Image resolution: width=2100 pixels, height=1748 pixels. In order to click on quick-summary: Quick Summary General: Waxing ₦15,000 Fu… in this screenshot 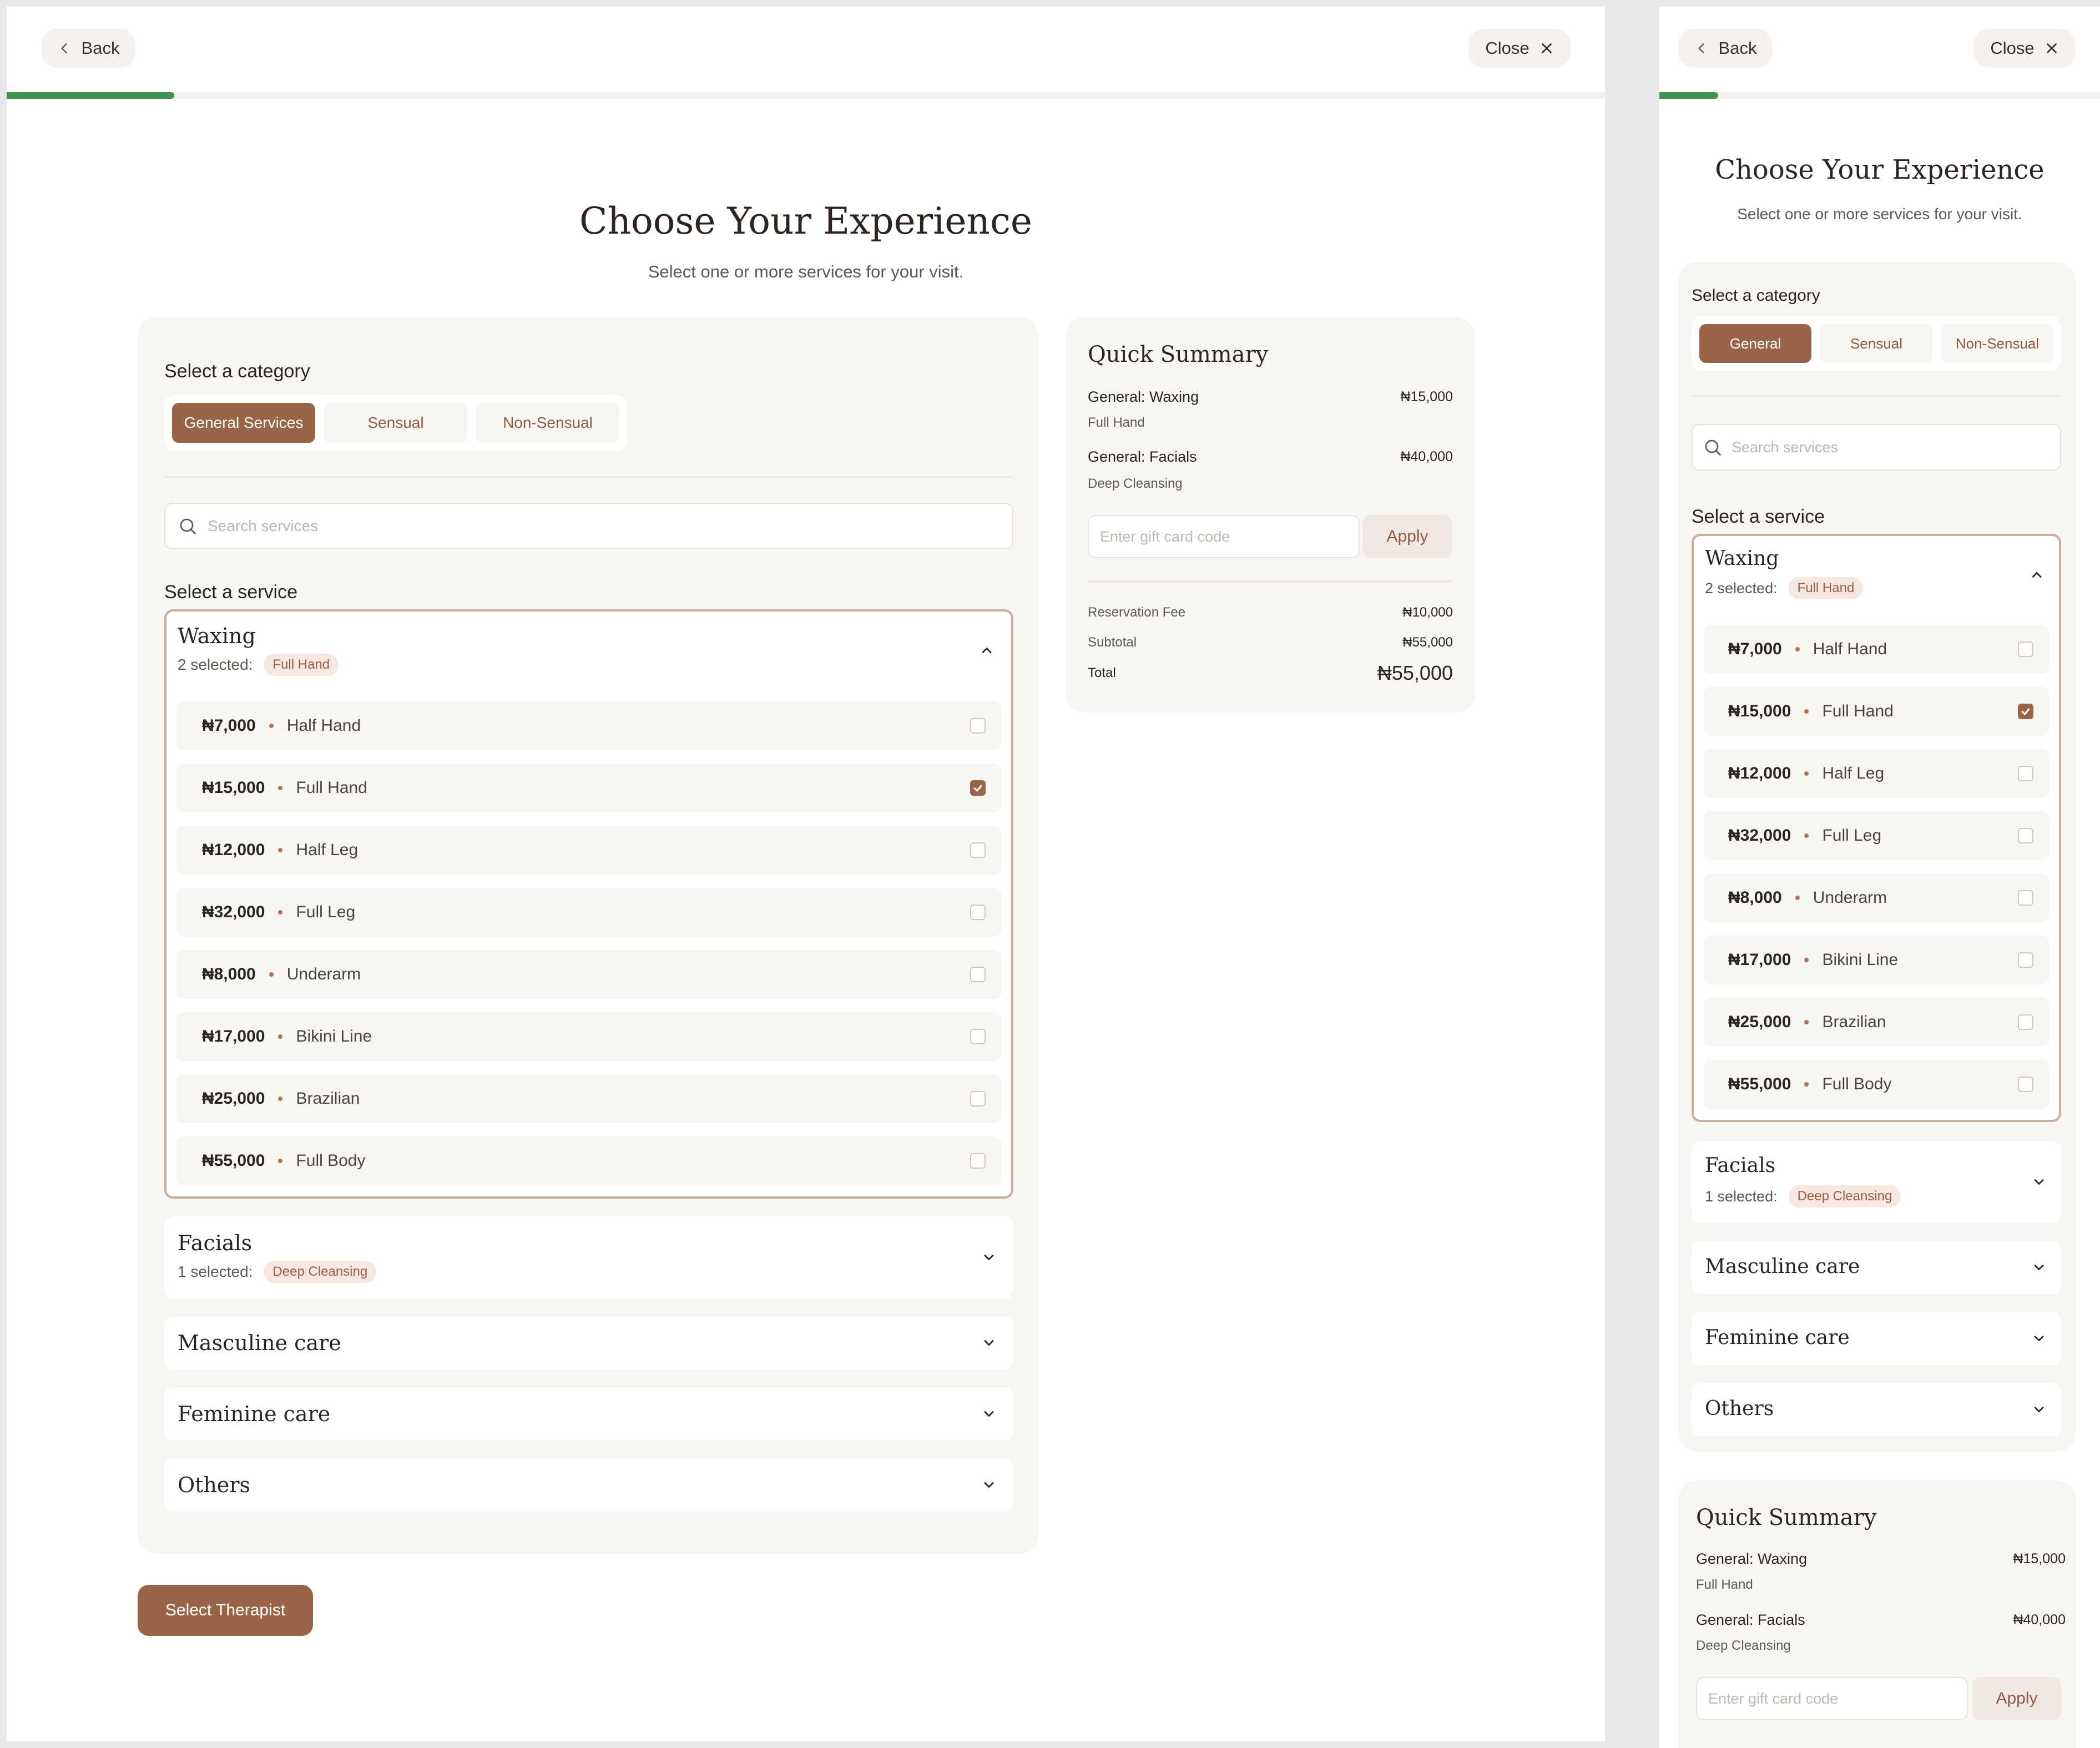, I will do `click(1270, 515)`.